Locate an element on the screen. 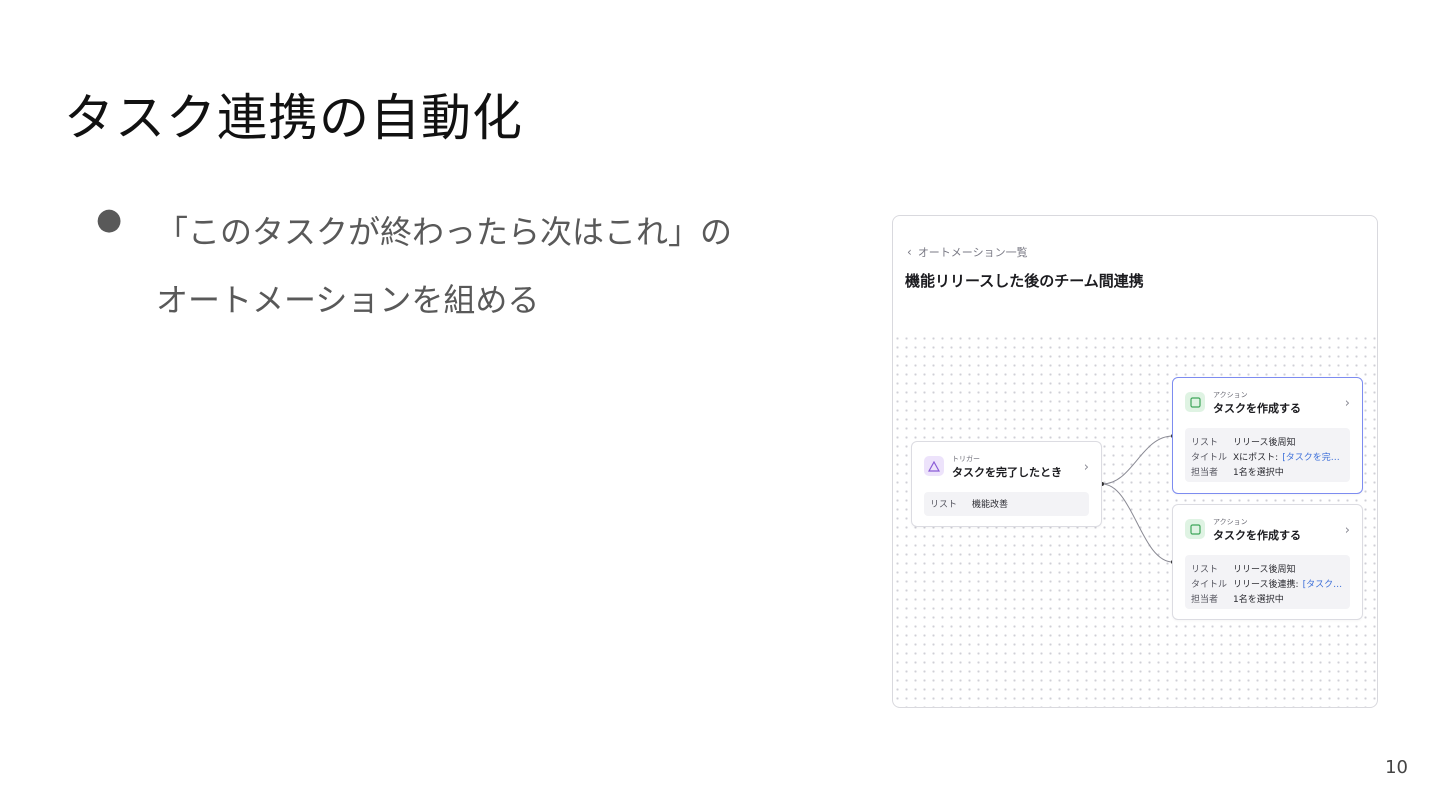  action-1-row-assignee: 担当者 1名を選択中 is located at coordinates (1267, 471).